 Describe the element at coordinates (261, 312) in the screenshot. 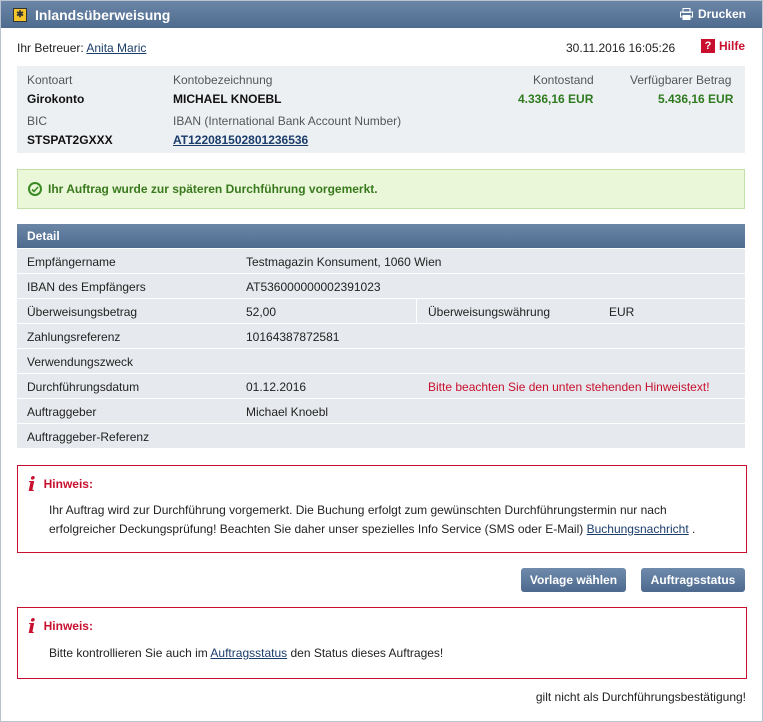

I see `detail-value: 52,00` at that location.